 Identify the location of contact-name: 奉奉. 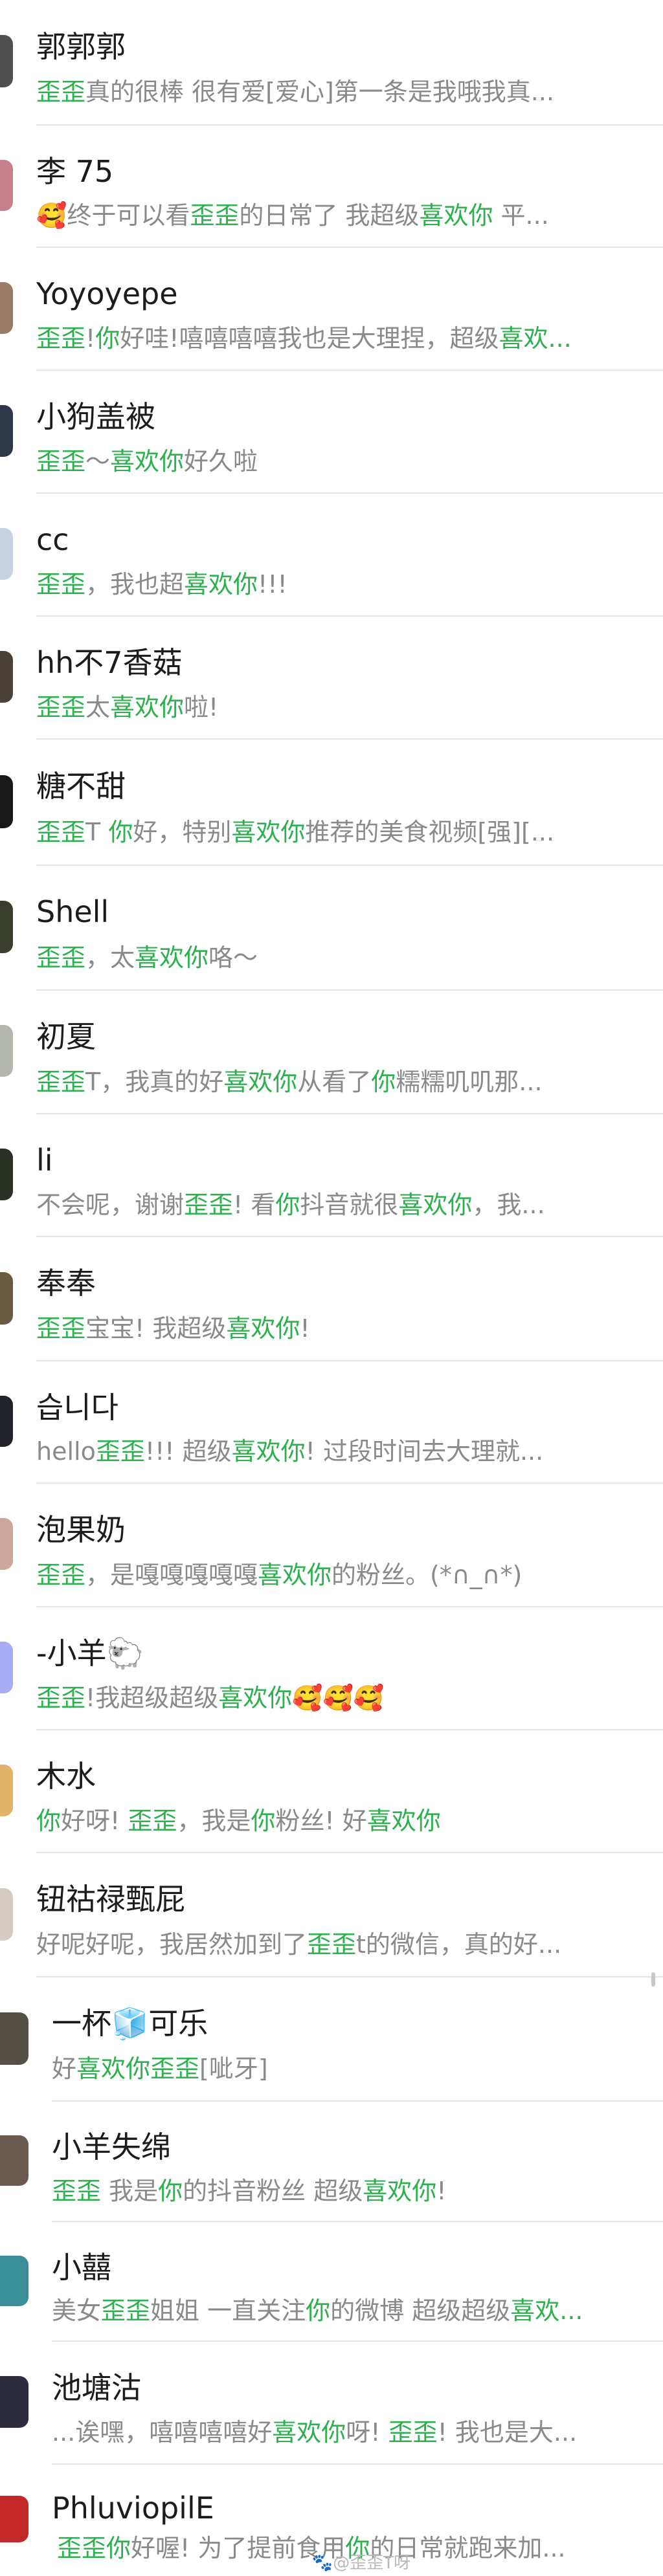
(66, 1284).